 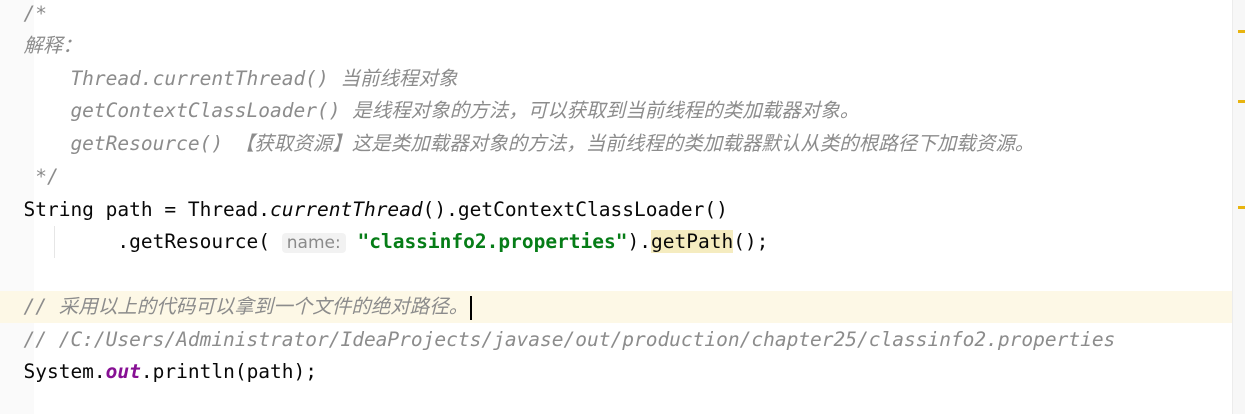 What do you see at coordinates (492, 241) in the screenshot?
I see `string-literal: "classinfo2.properties"` at bounding box center [492, 241].